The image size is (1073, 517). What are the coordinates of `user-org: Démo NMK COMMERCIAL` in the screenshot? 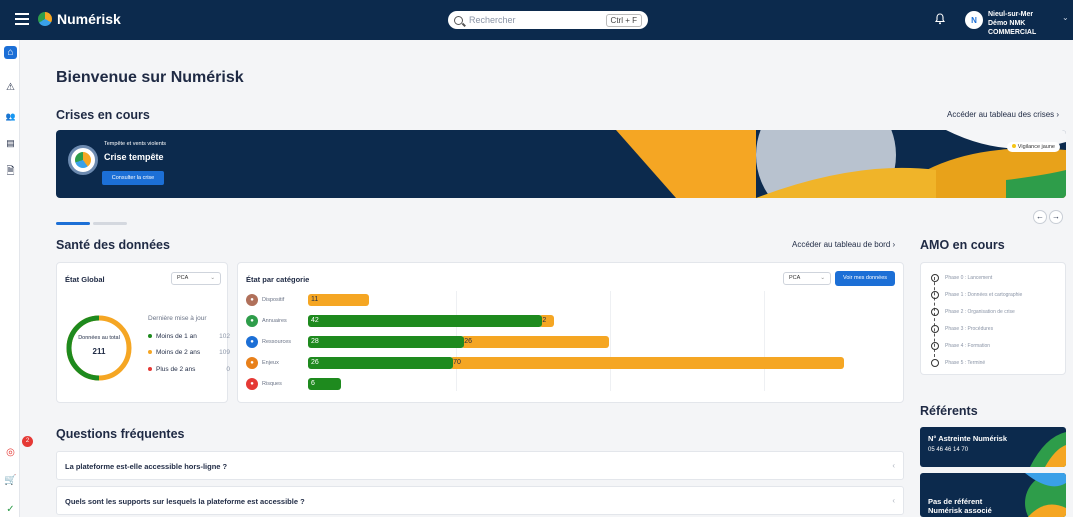 It's located at (1012, 28).